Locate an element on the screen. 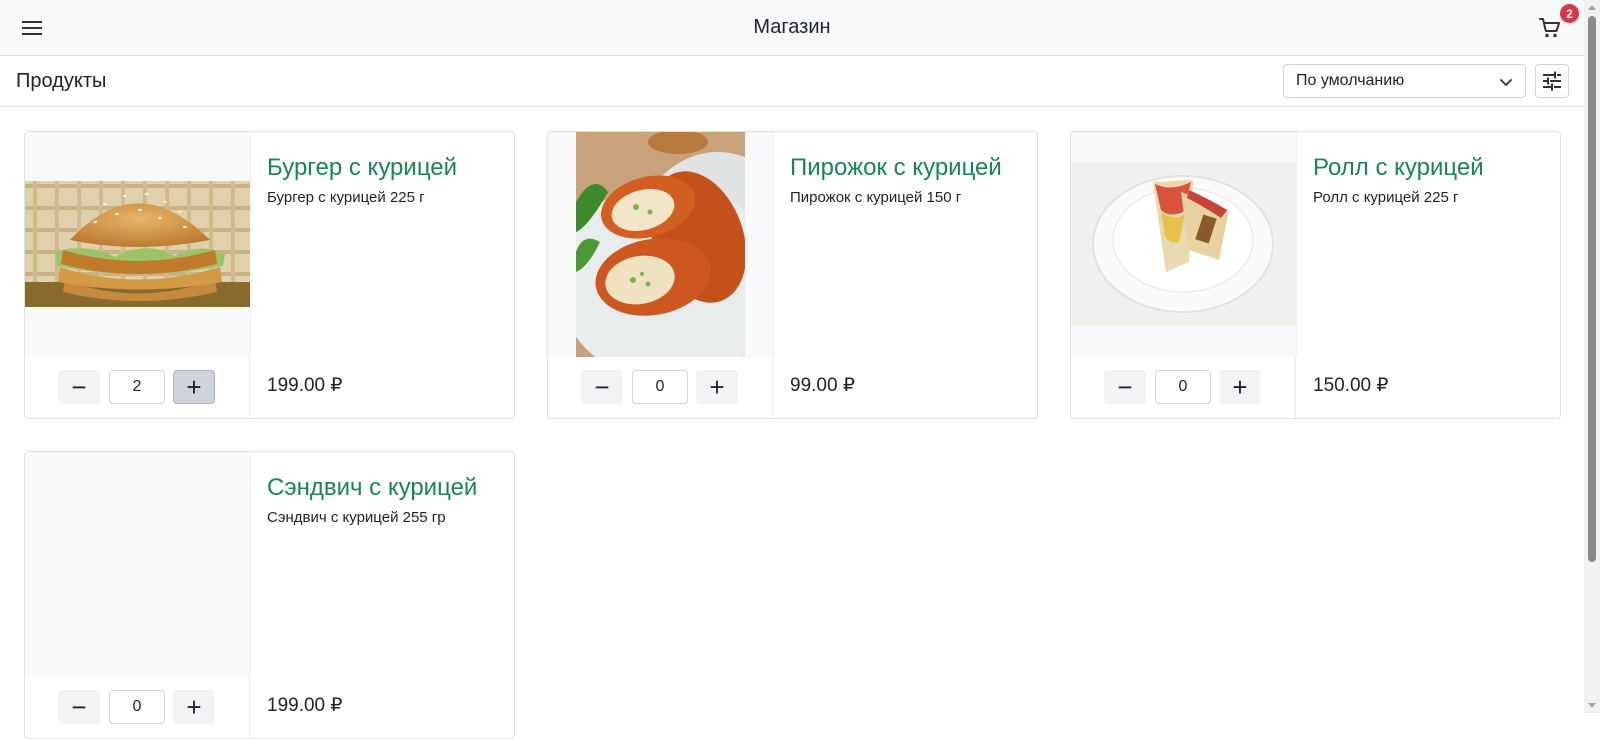 This screenshot has width=1600, height=739. product-name: Ролл с курицей is located at coordinates (1398, 168).